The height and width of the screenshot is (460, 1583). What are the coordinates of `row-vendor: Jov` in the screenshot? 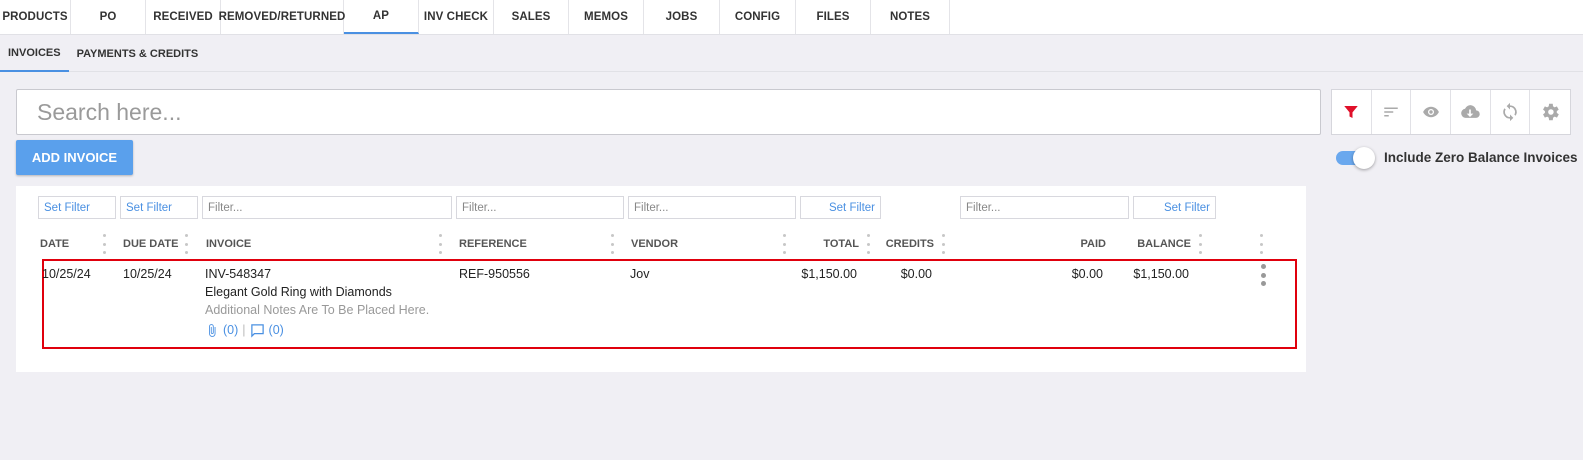 It's located at (640, 274).